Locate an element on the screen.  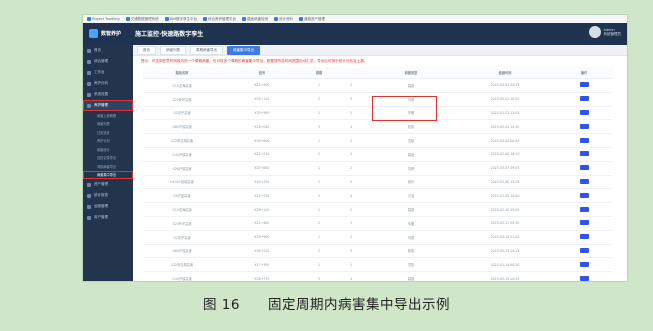
table-row: S32申嘉湖高速 K09+800 1 2 沉陷 2023-03-05 08:45 is located at coordinates (378, 140).